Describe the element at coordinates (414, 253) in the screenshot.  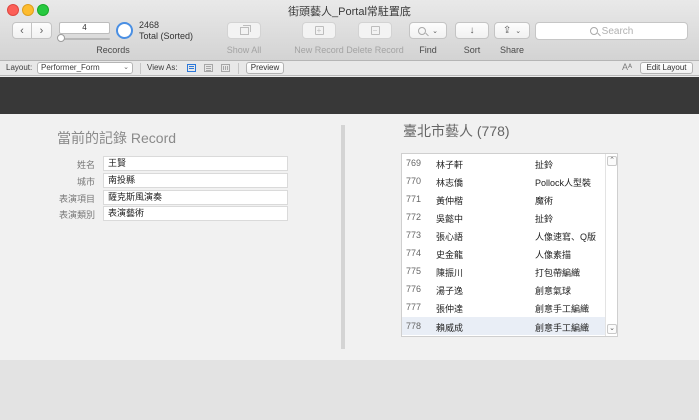
I see `portal-cell-id: 774` at that location.